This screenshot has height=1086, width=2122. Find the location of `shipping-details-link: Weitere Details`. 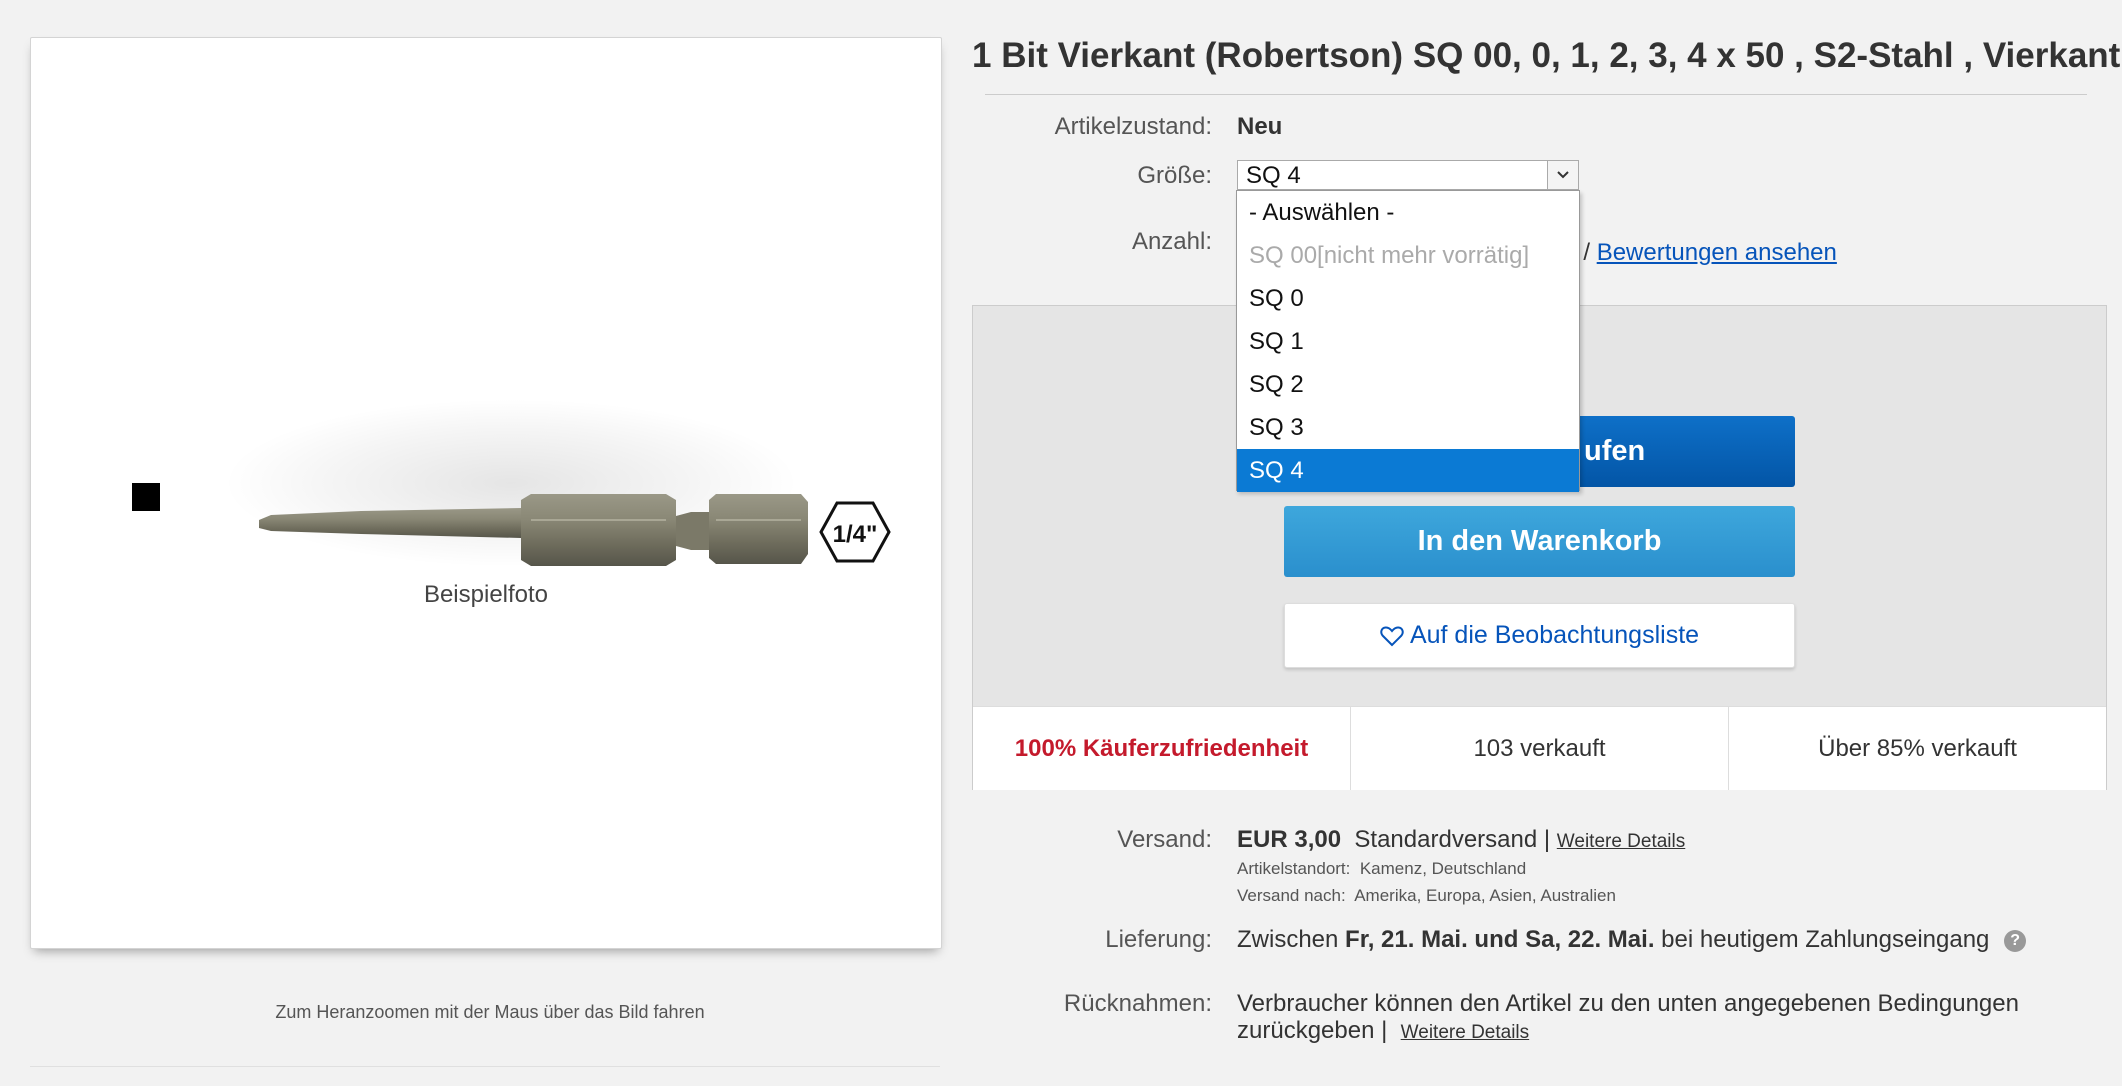

shipping-details-link: Weitere Details is located at coordinates (1621, 841).